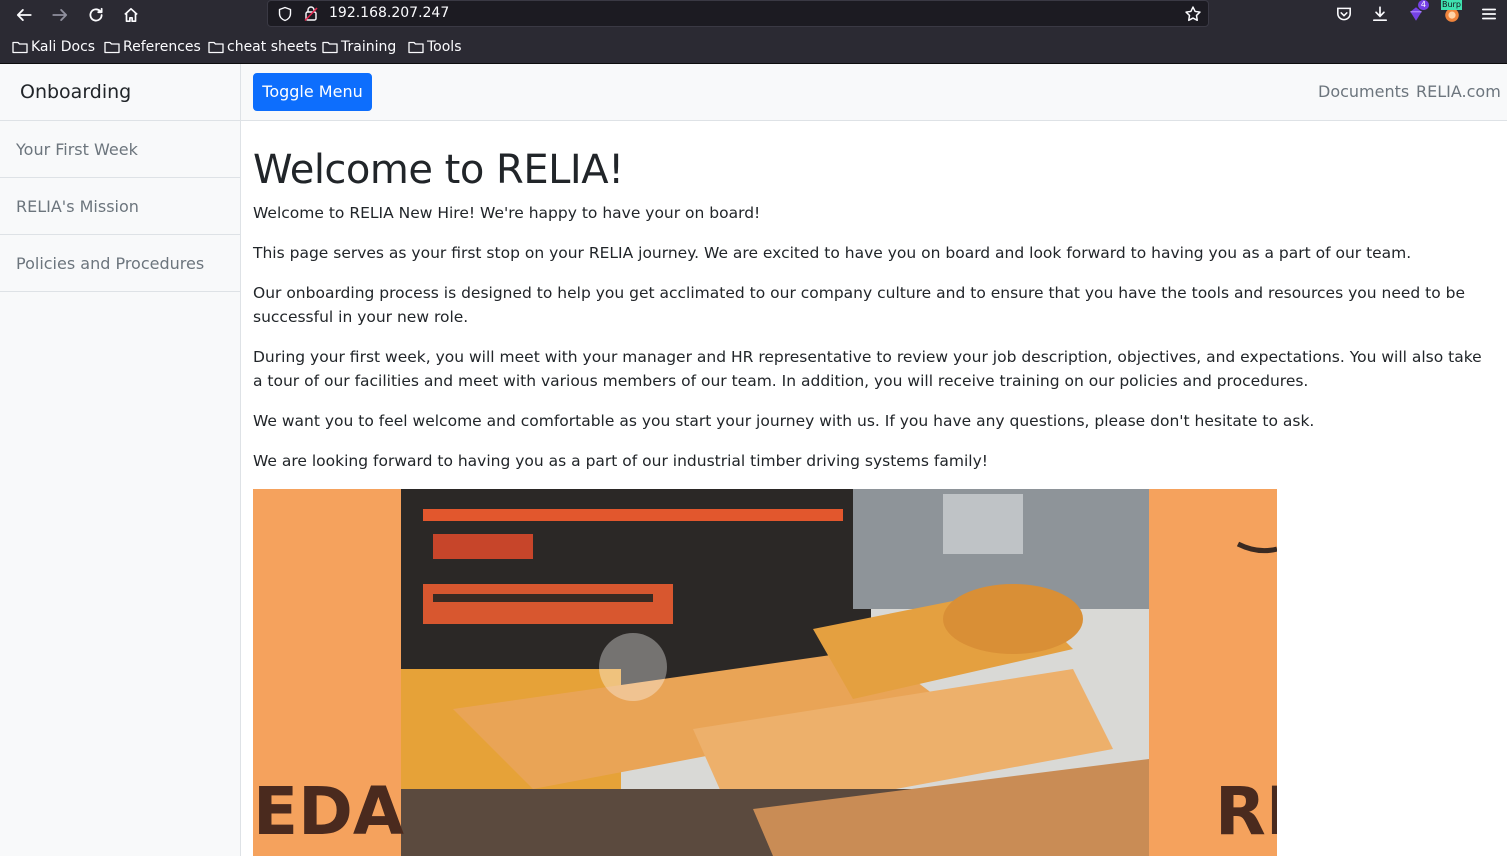 This screenshot has width=1507, height=856. I want to click on pocket-icon, so click(1344, 14).